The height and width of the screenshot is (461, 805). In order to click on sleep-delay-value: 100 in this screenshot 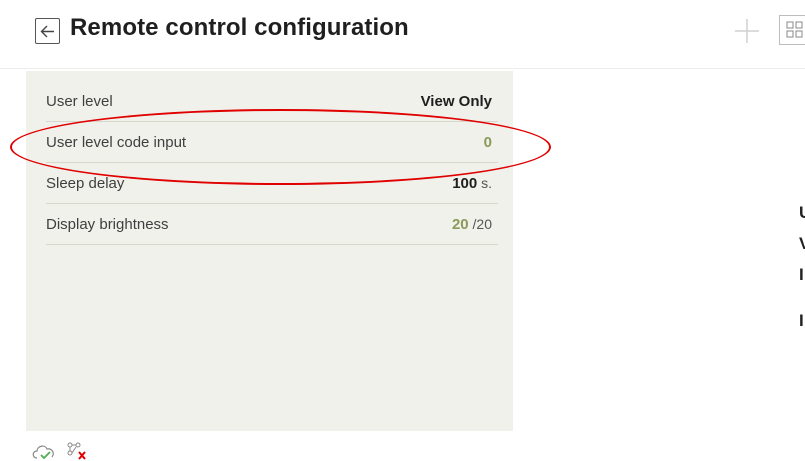, I will do `click(465, 183)`.